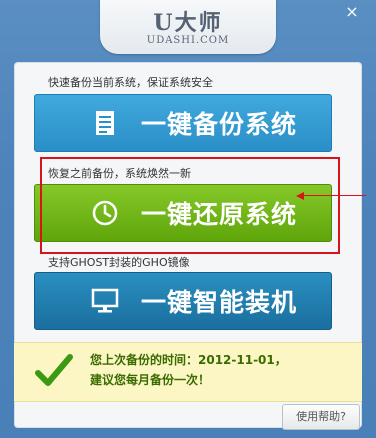 This screenshot has height=438, width=376. What do you see at coordinates (105, 301) in the screenshot?
I see `monitor-icon` at bounding box center [105, 301].